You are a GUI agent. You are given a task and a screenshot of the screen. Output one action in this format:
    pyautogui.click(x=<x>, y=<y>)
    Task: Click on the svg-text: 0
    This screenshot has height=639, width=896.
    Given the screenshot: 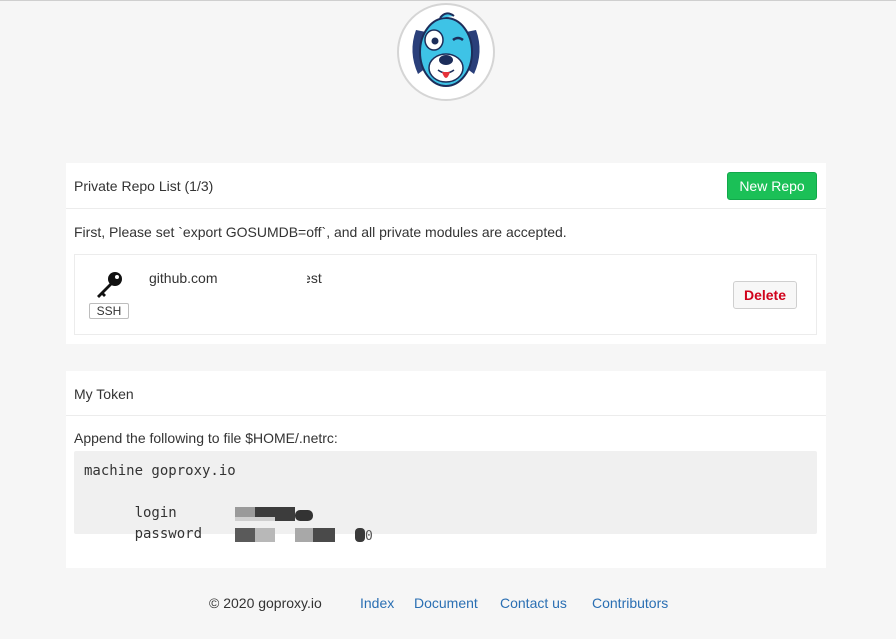 What is the action you would take?
    pyautogui.click(x=369, y=535)
    